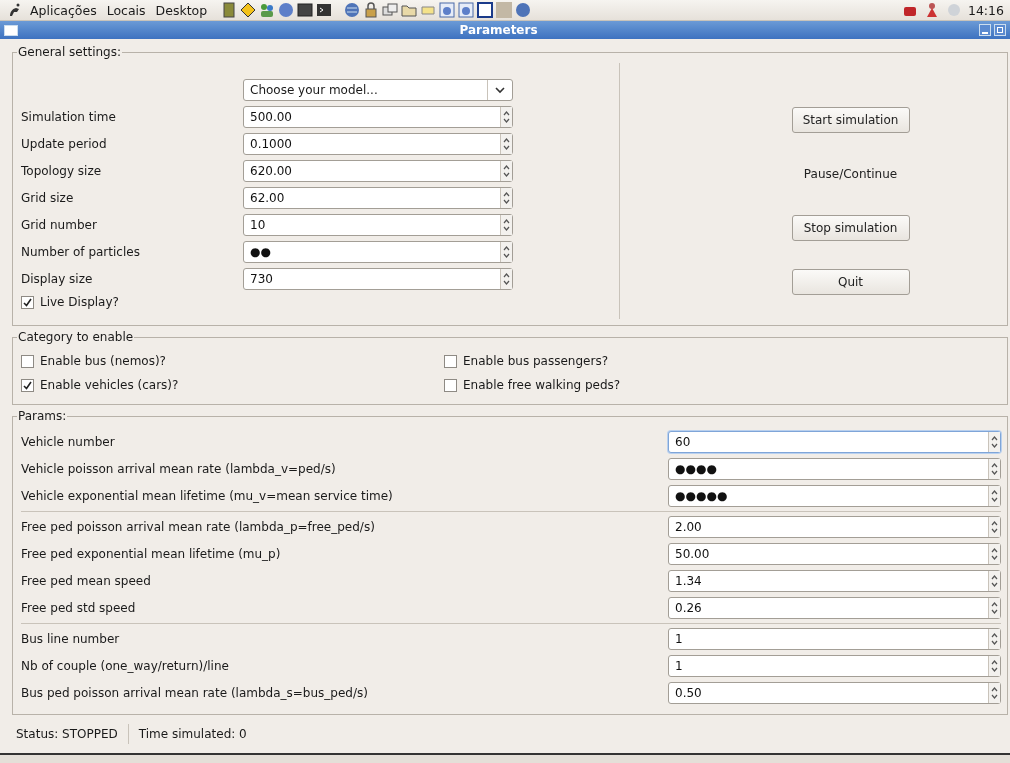  Describe the element at coordinates (834, 693) in the screenshot. I see `spin-field: 0.50` at that location.